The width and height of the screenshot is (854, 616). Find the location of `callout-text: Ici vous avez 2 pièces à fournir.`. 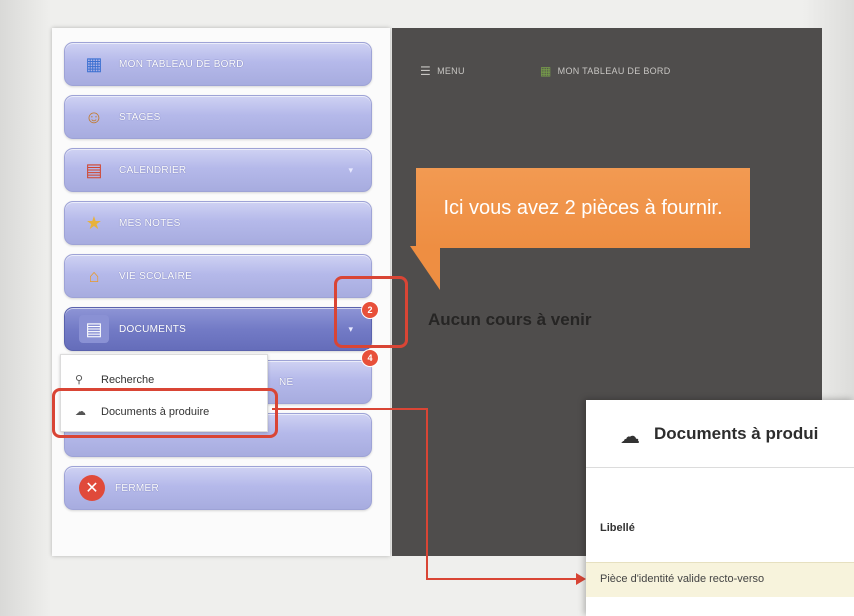

callout-text: Ici vous avez 2 pièces à fournir. is located at coordinates (583, 208).